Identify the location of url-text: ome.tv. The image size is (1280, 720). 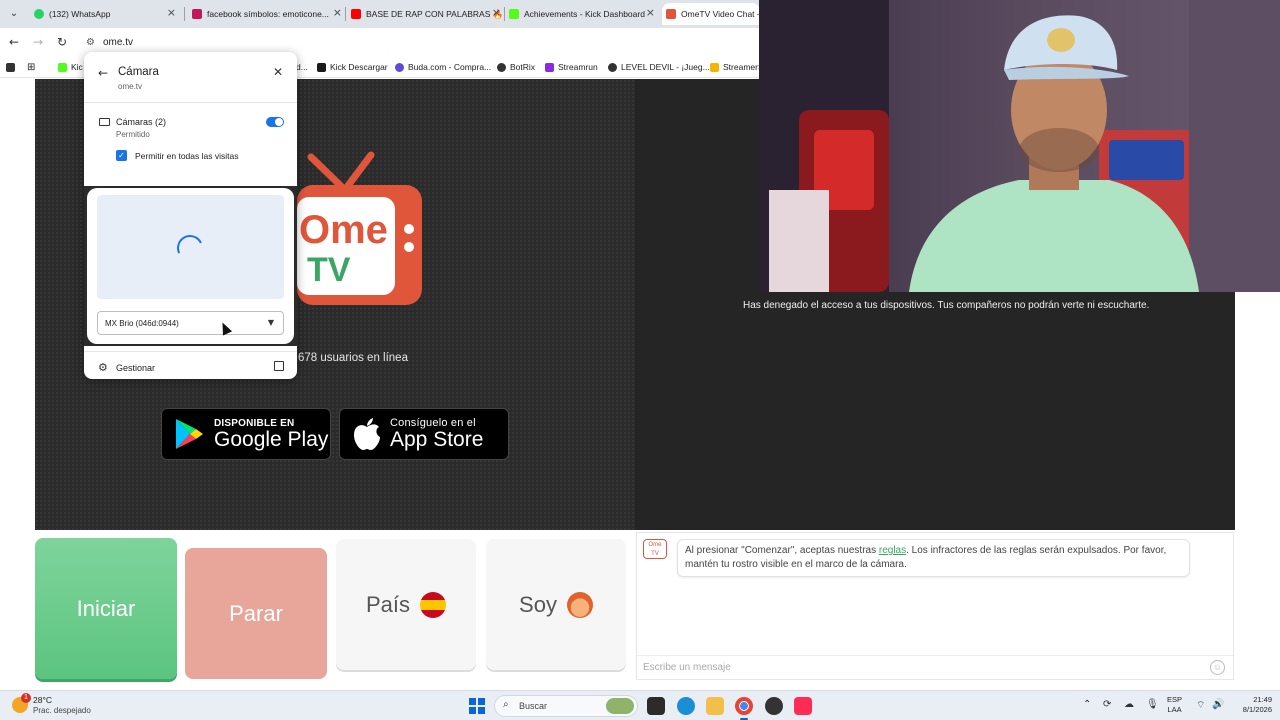
(117, 42).